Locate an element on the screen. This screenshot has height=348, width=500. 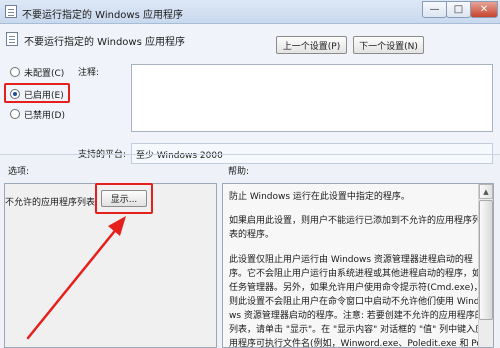
policy-setting-icon is located at coordinates (12, 39).